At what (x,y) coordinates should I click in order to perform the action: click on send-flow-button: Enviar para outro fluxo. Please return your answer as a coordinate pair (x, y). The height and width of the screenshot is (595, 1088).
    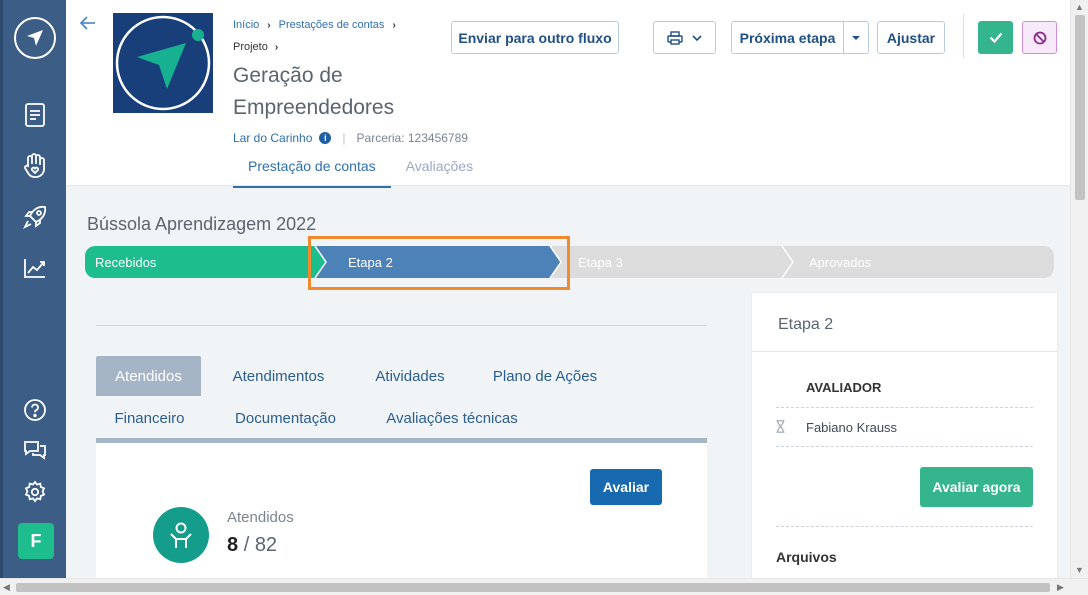
    Looking at the image, I should click on (535, 37).